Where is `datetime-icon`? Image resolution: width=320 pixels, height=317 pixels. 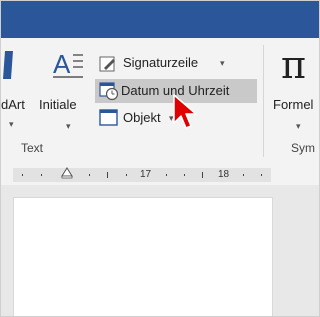 datetime-icon is located at coordinates (109, 91).